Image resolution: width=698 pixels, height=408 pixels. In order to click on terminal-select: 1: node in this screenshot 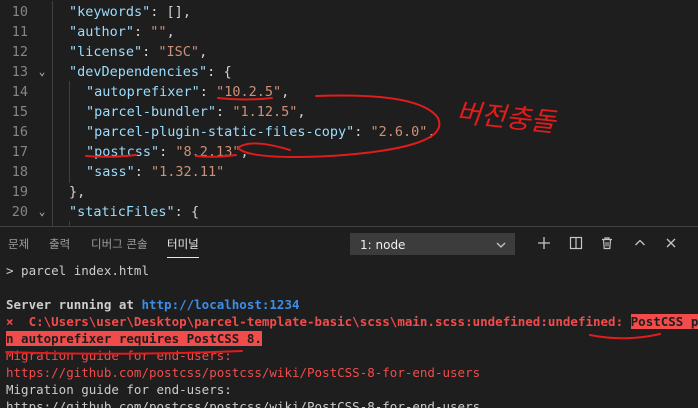, I will do `click(432, 244)`.